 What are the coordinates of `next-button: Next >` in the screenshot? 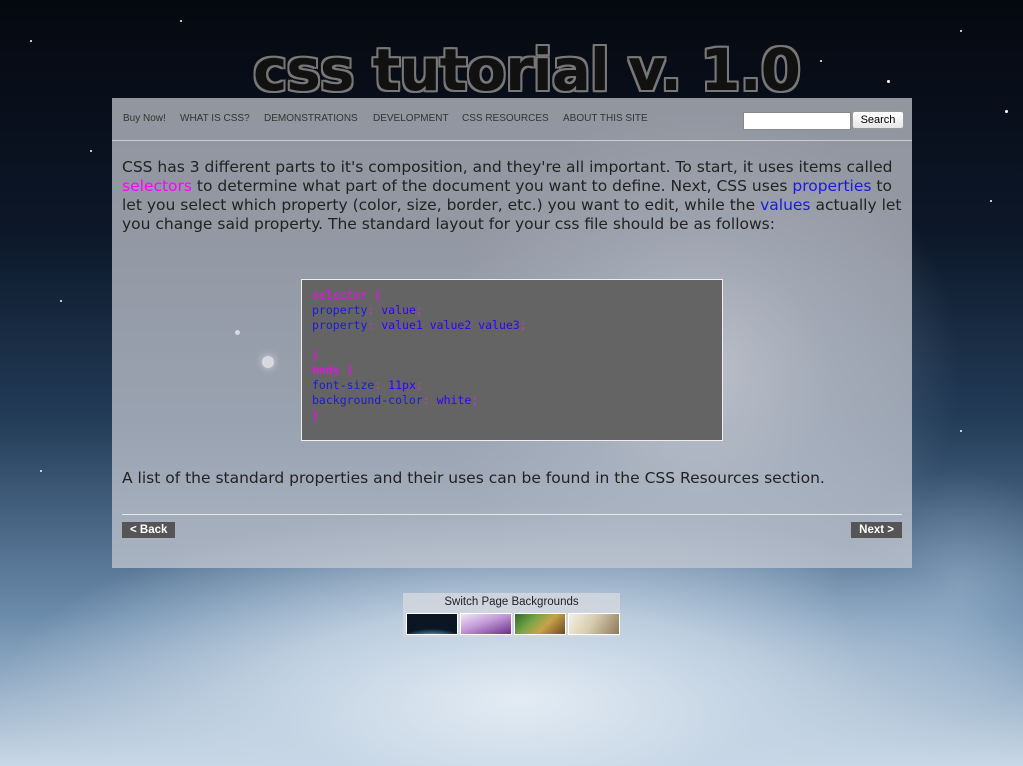 It's located at (876, 530).